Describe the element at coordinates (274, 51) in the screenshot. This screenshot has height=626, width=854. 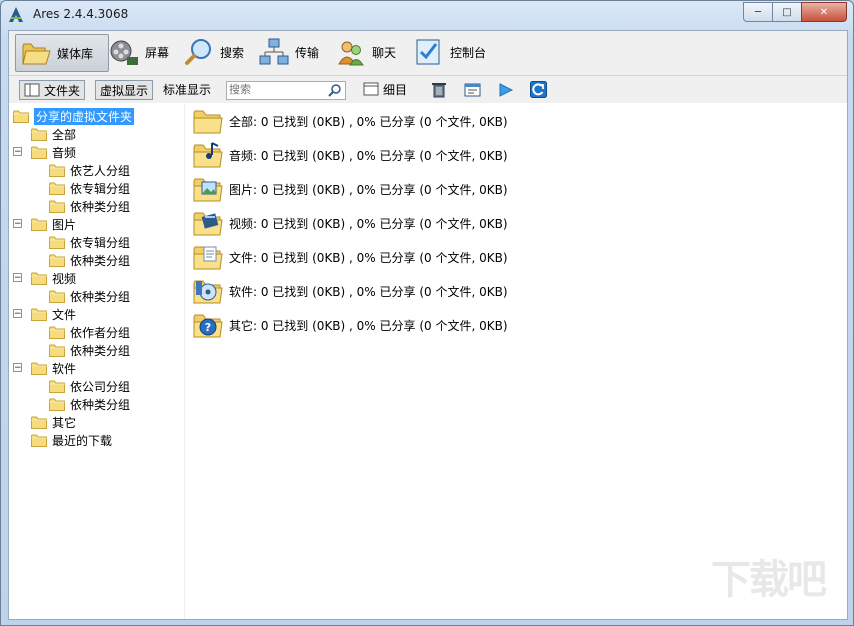
I see `network-transfer-icon` at that location.